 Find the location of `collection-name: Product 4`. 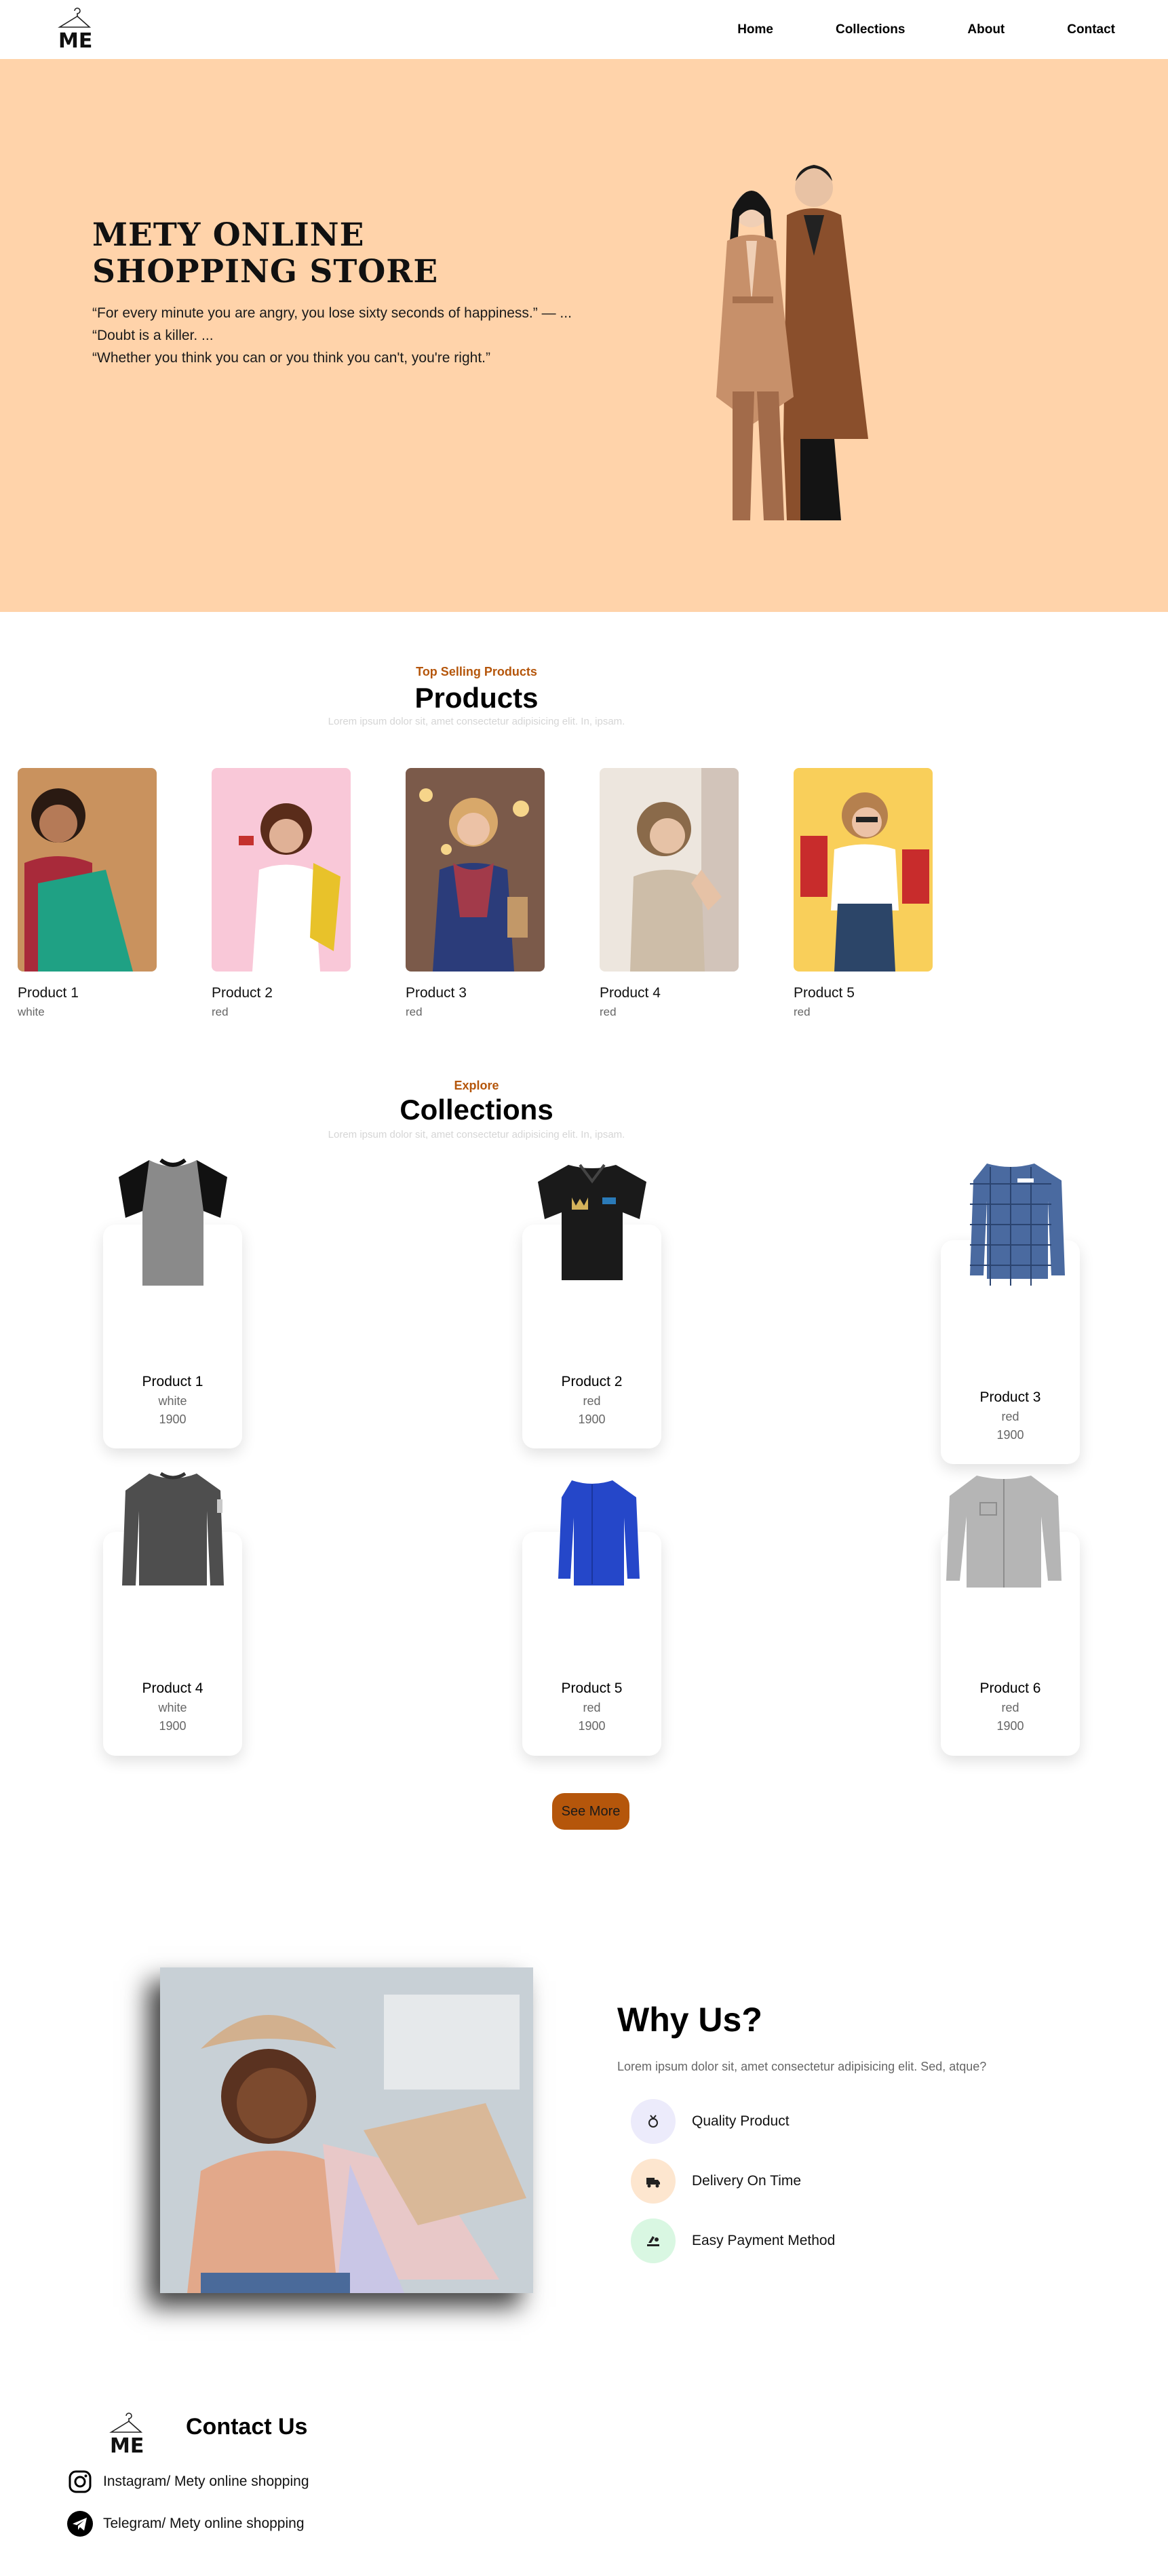

collection-name: Product 4 is located at coordinates (172, 1688).